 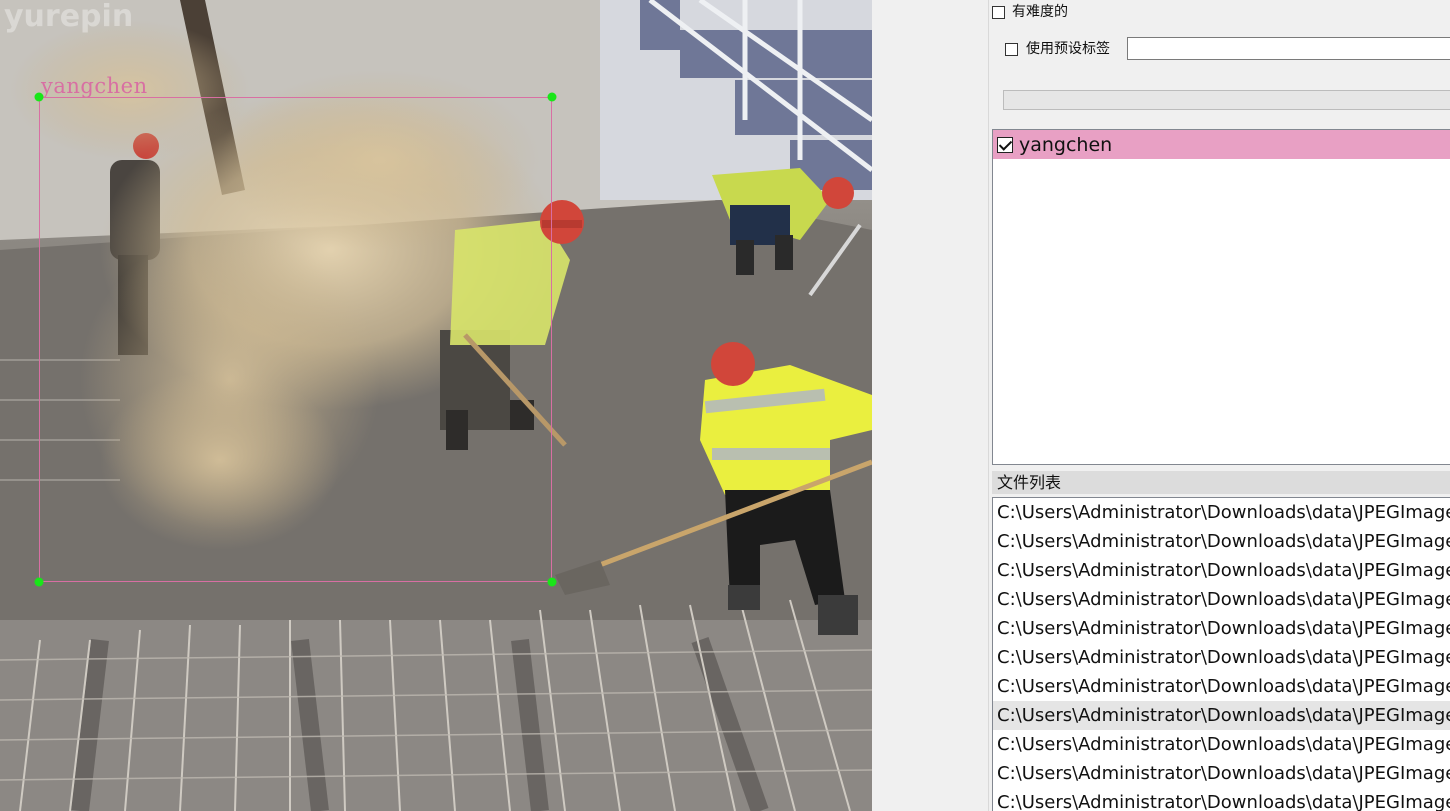 What do you see at coordinates (1040, 12) in the screenshot?
I see `difficult-label: 有难度的` at bounding box center [1040, 12].